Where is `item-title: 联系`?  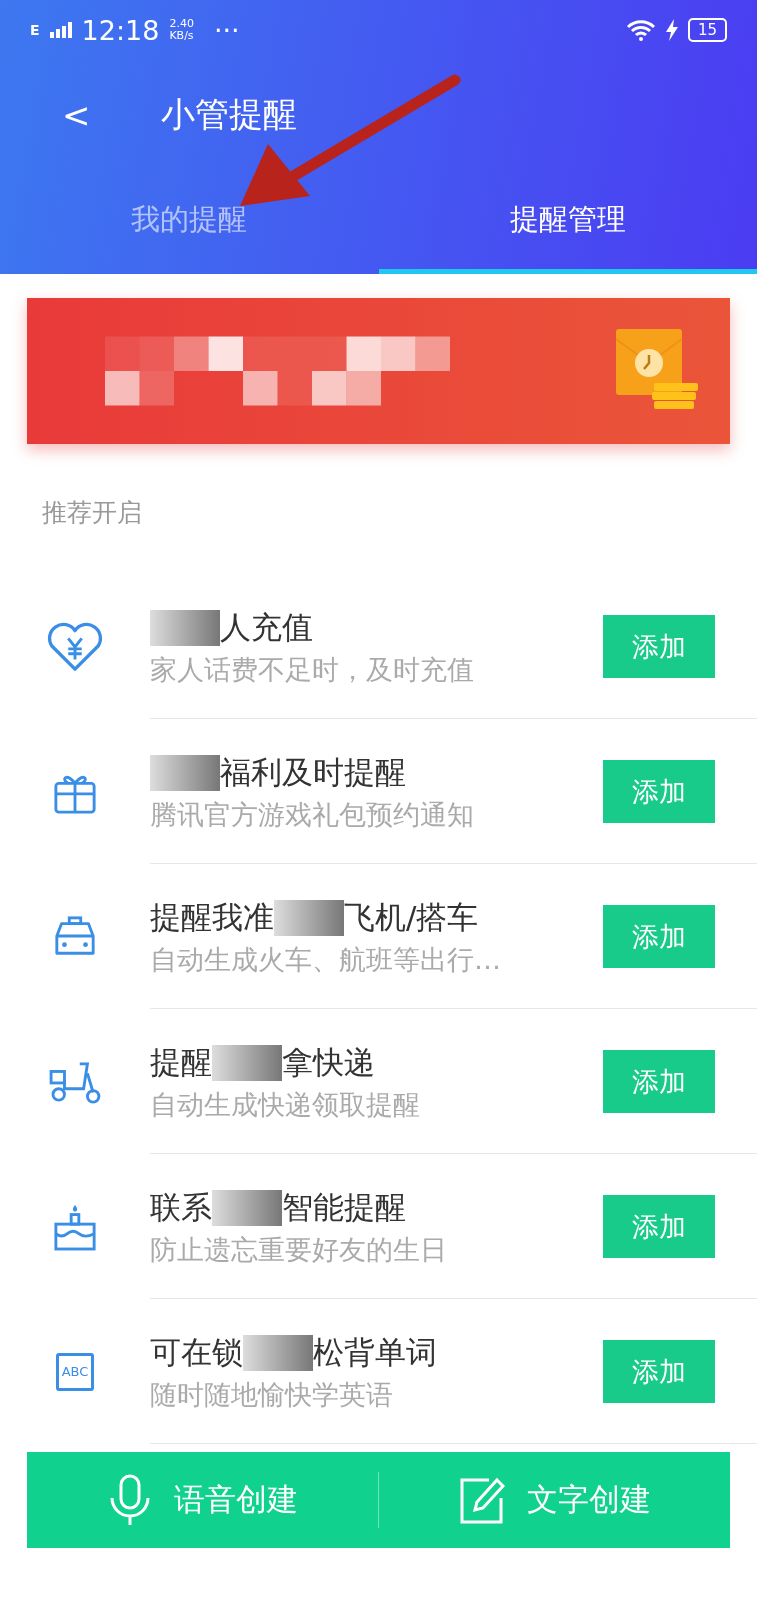
item-title: 联系 is located at coordinates (181, 1207).